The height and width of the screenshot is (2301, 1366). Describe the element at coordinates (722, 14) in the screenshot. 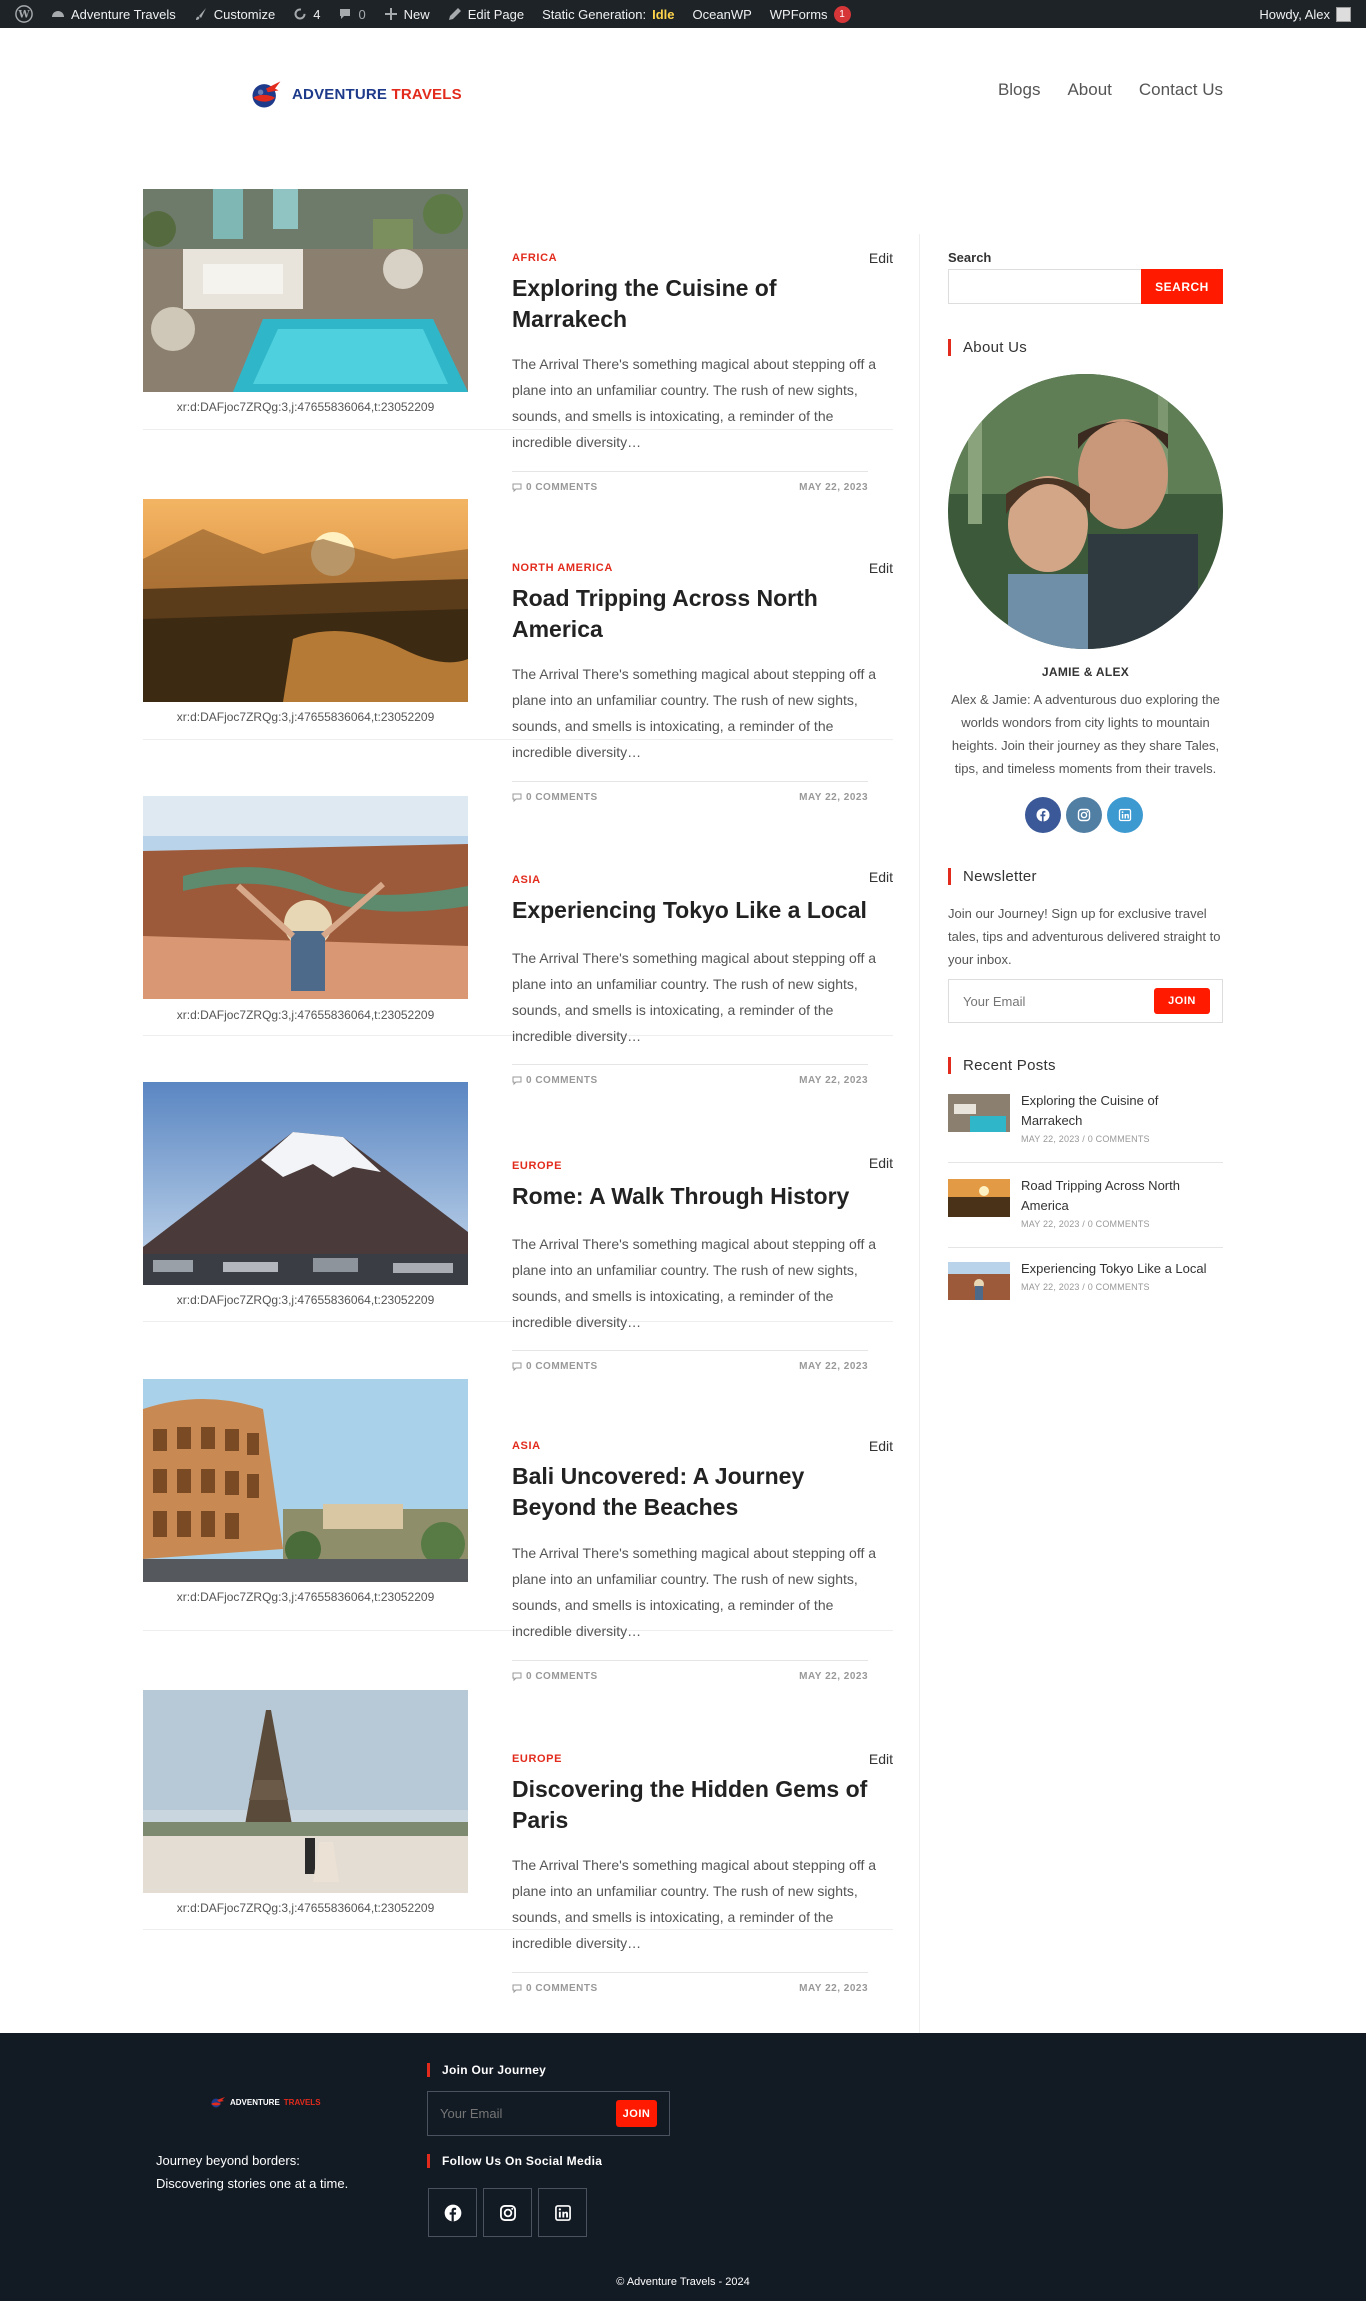

I see `admin-theme-link: OceanWP` at that location.